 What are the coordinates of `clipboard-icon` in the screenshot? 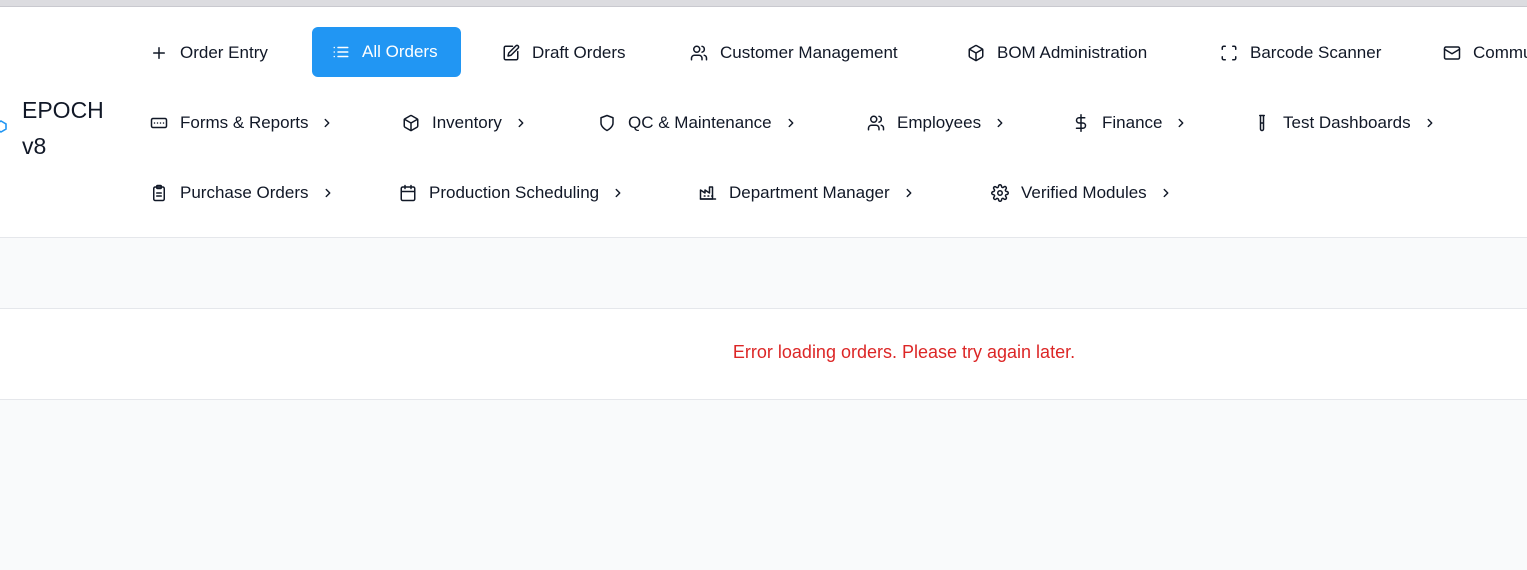 It's located at (159, 193).